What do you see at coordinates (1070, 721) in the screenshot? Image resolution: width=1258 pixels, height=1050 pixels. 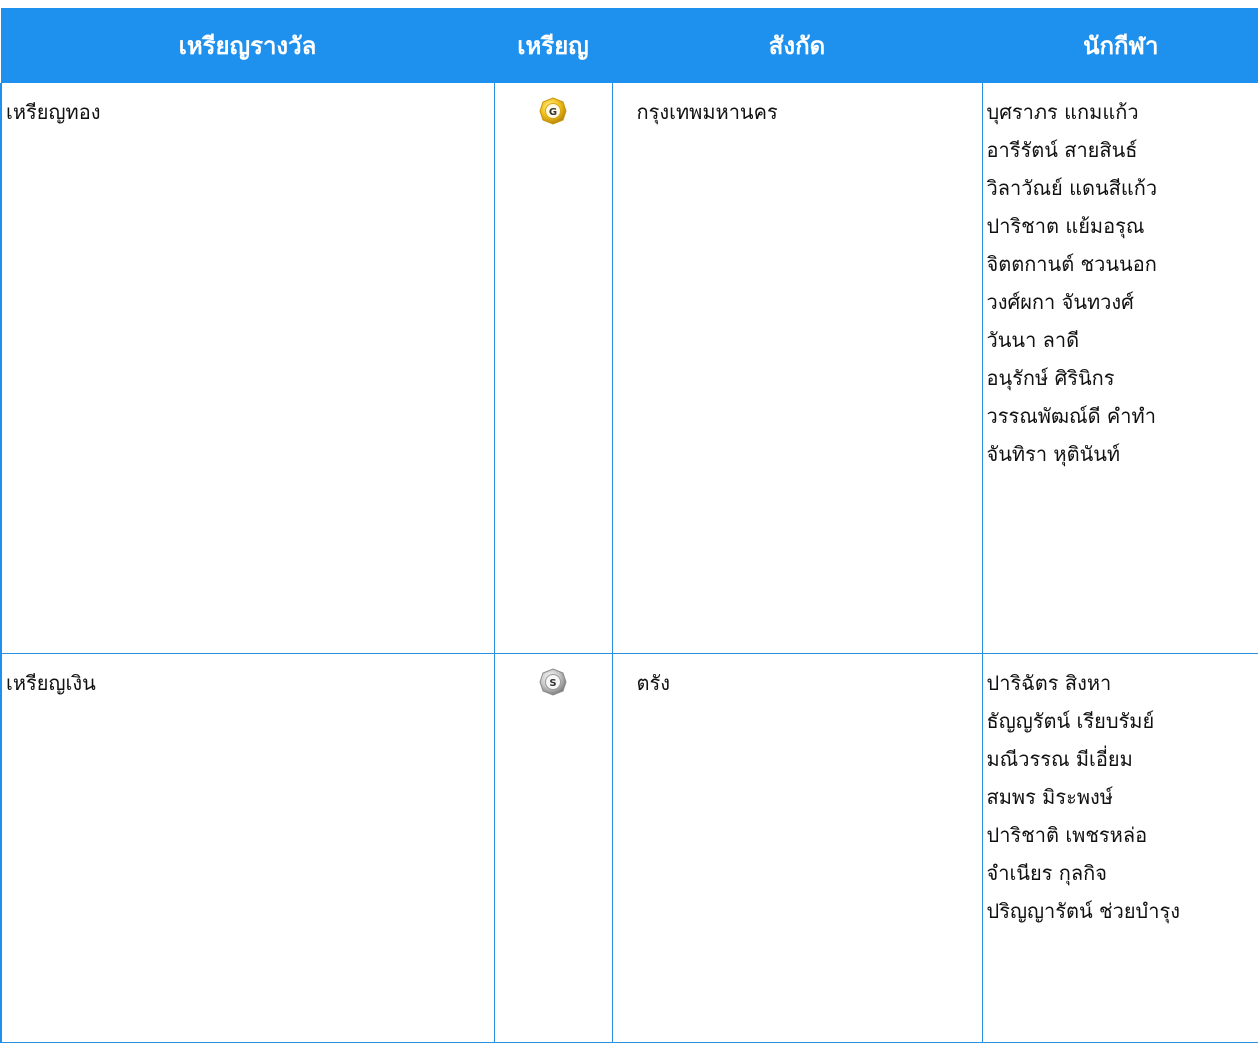 I see `athlete-name: ธัญญรัตน์ เรียบรัมย์` at bounding box center [1070, 721].